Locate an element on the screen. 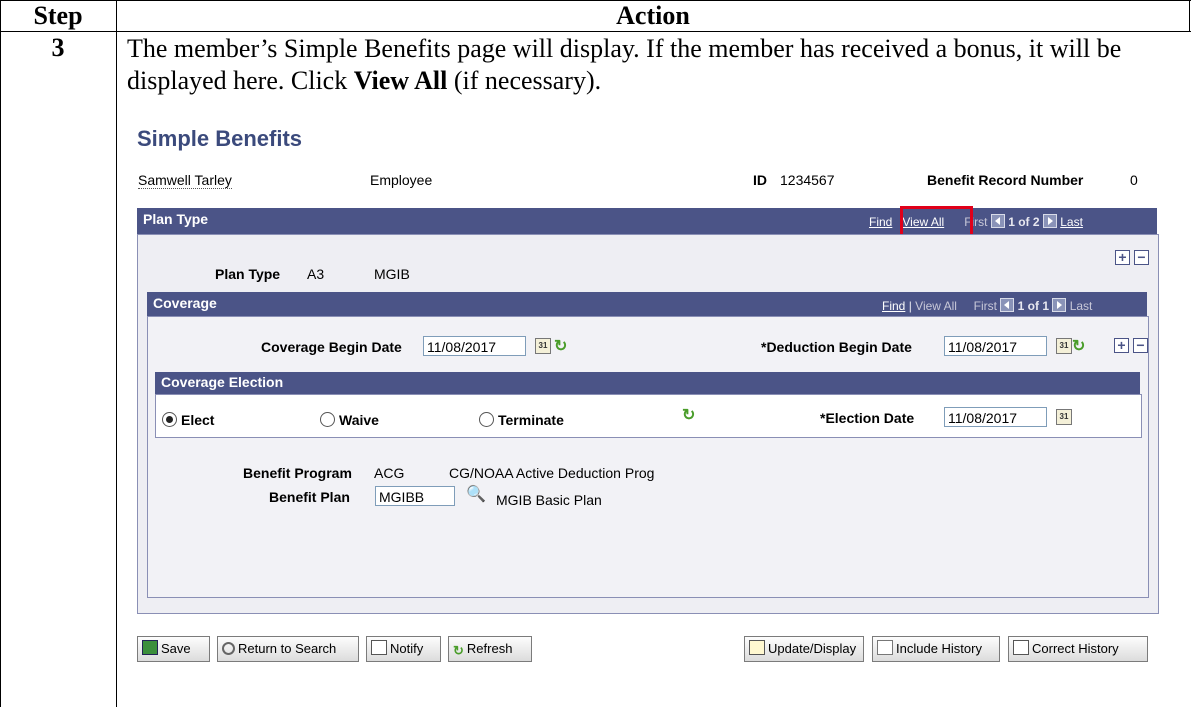 This screenshot has height=707, width=1191. save-button-label: Save is located at coordinates (176, 648).